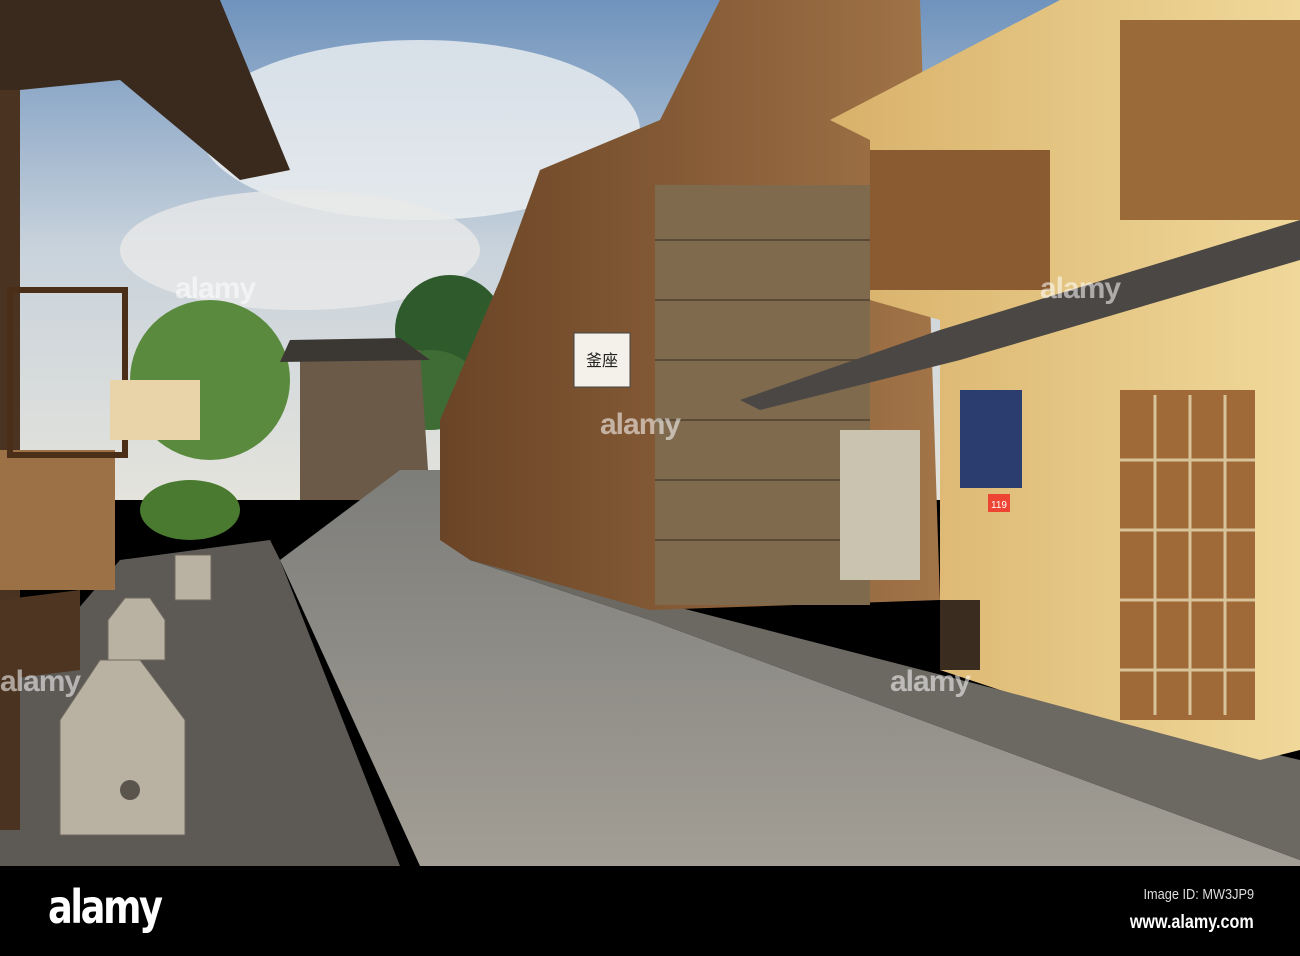  Describe the element at coordinates (602, 360) in the screenshot. I see `shop-sign-text: 釜座` at that location.